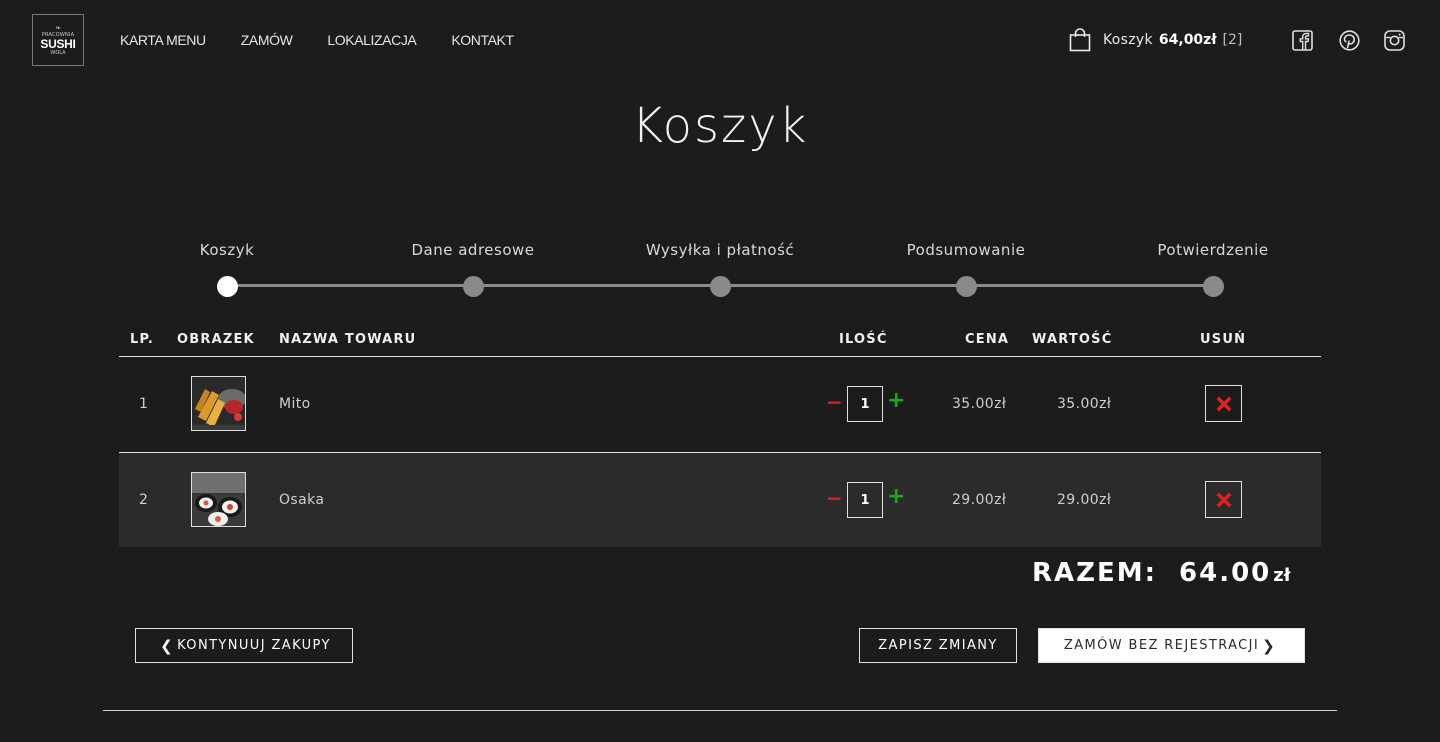 The height and width of the screenshot is (742, 1440). I want to click on column-header-remove: USUŃ, so click(1223, 339).